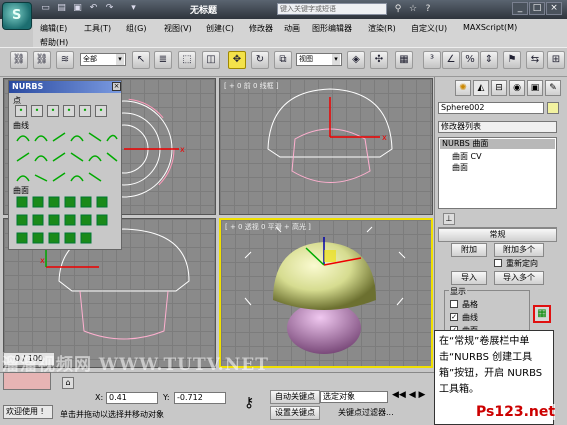  What do you see at coordinates (535, 88) in the screenshot?
I see `display-tab-icon: ▣` at bounding box center [535, 88].